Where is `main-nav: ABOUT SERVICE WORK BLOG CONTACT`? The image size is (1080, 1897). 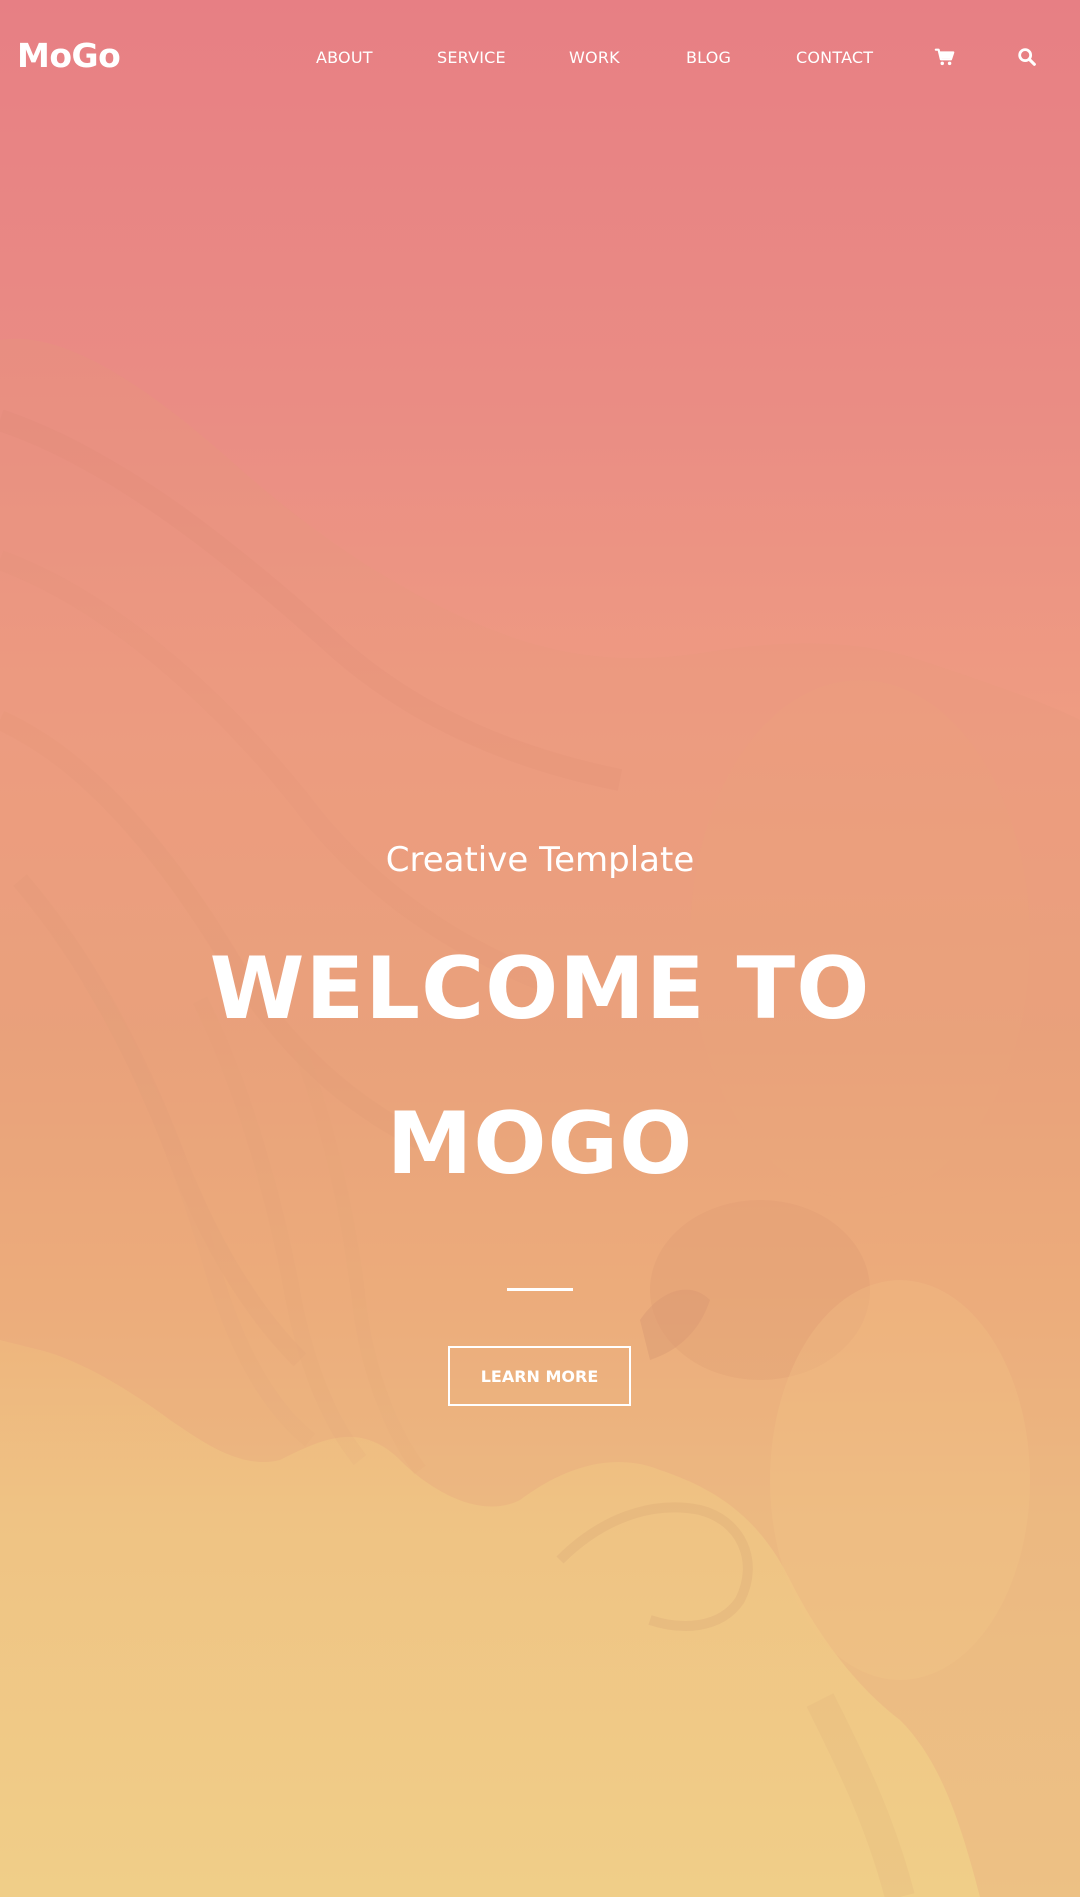
main-nav: ABOUT SERVICE WORK BLOG CONTACT is located at coordinates (540, 59).